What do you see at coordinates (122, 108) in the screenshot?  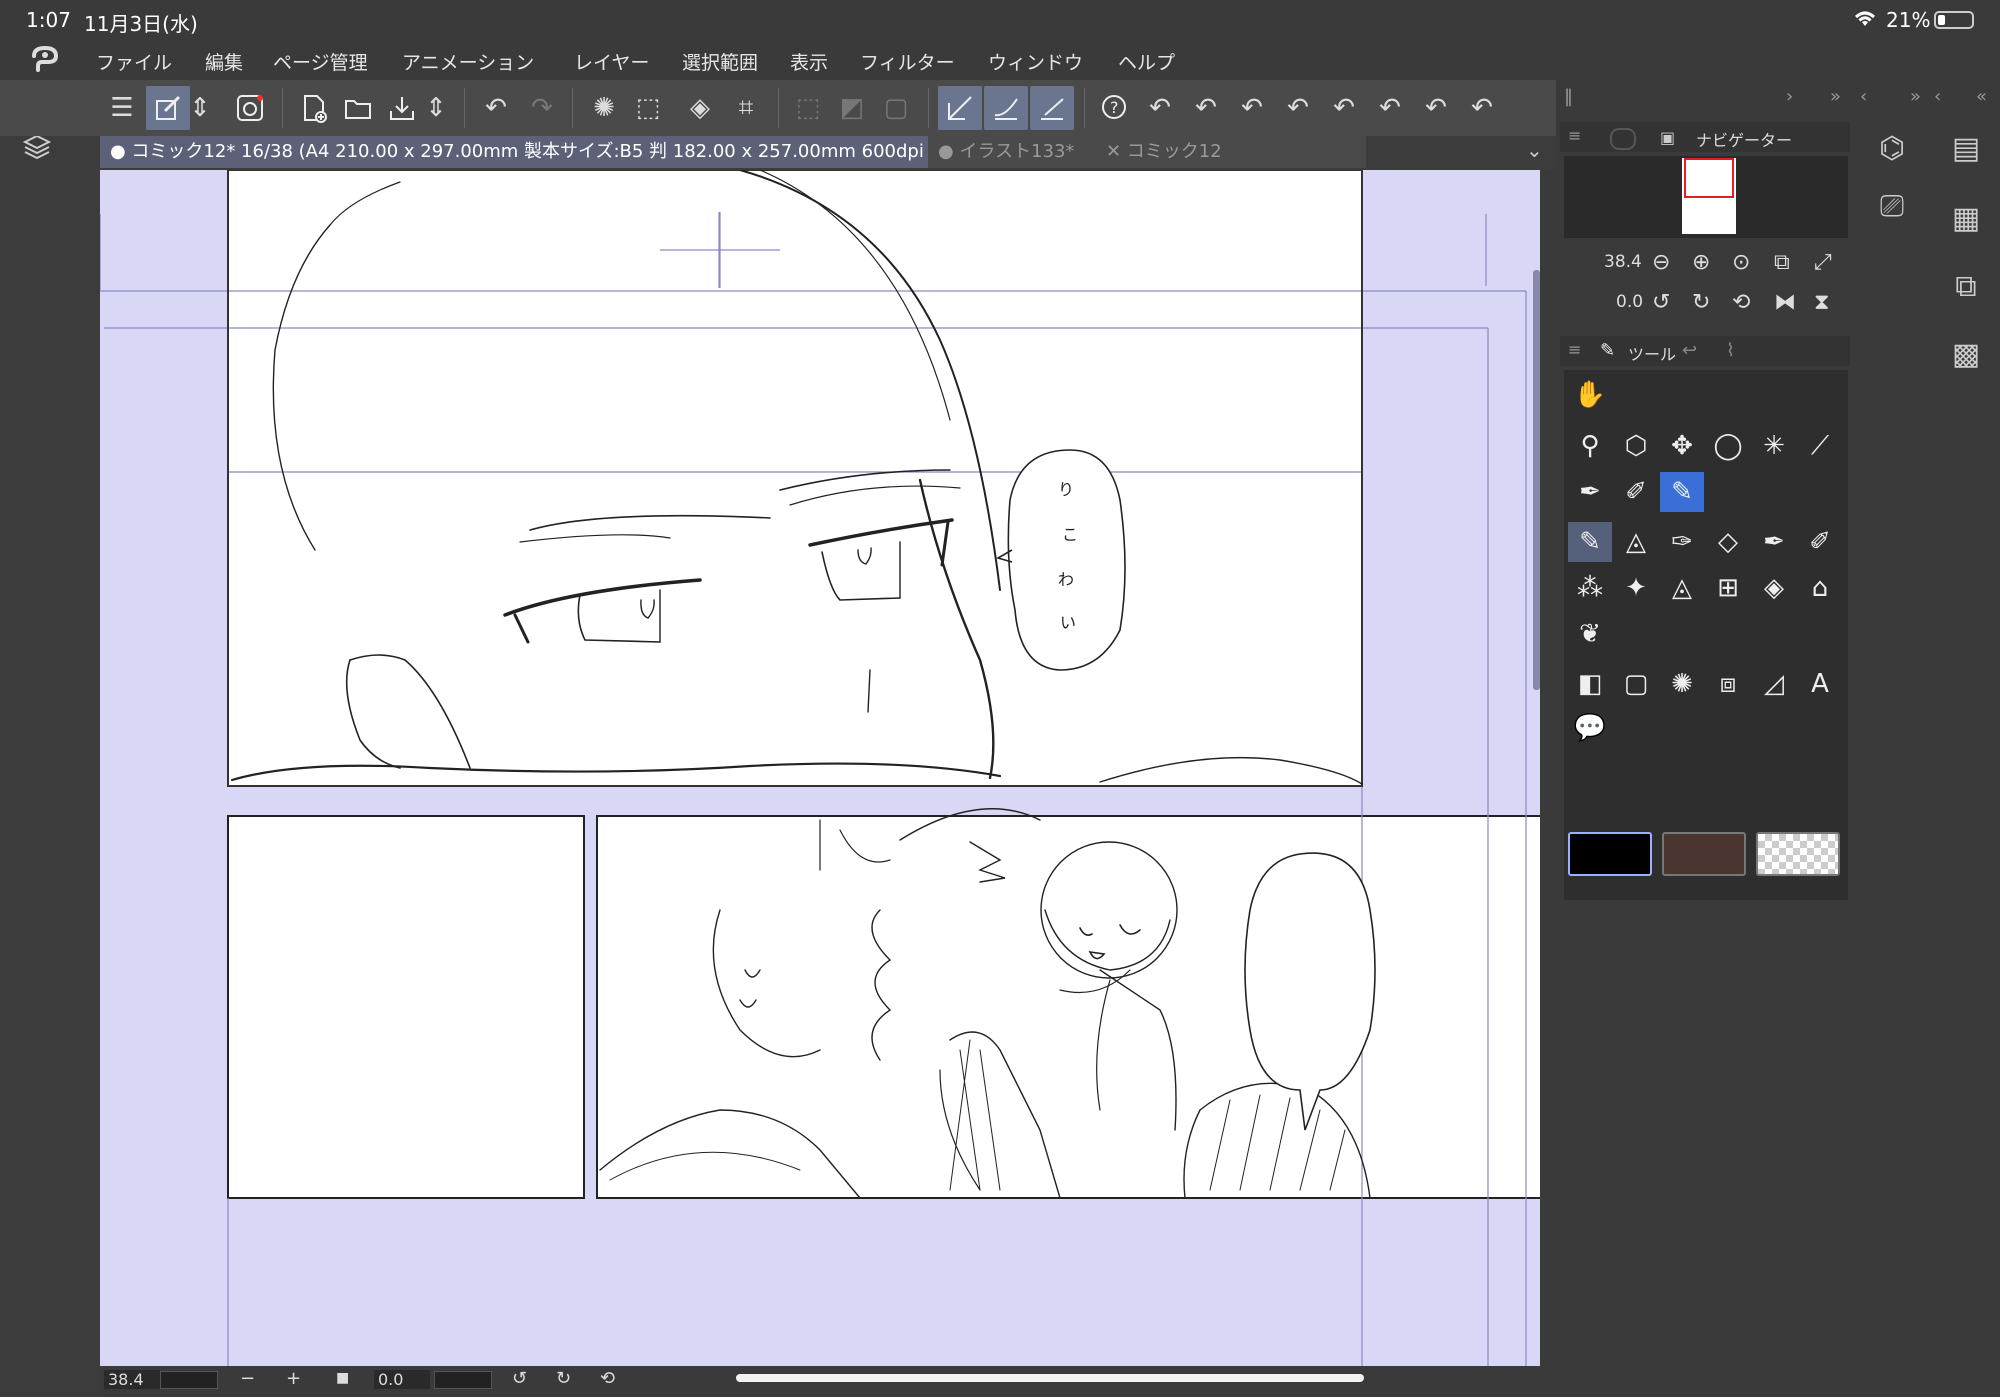 I see `menu-hamburger-icon: ☰` at bounding box center [122, 108].